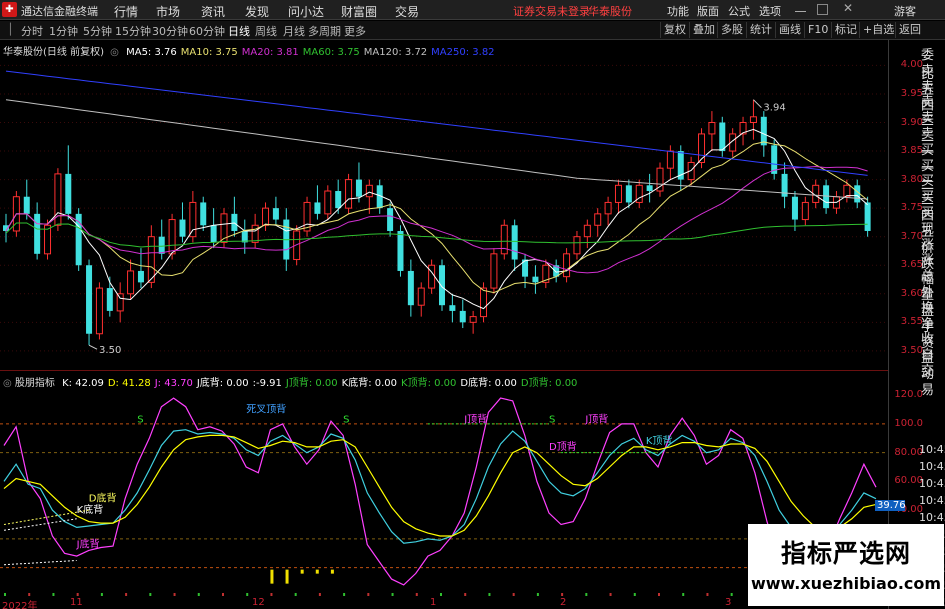 This screenshot has height=609, width=945. Describe the element at coordinates (563, 446) in the screenshot. I see `divergence-annotation: D顶背` at that location.